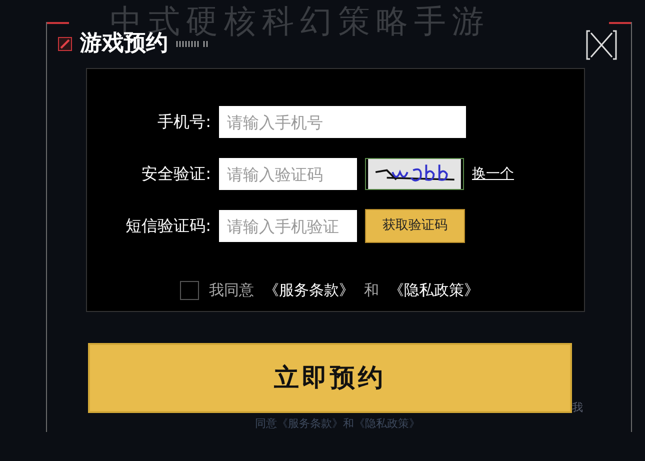 This screenshot has width=645, height=461. What do you see at coordinates (337, 424) in the screenshot?
I see `background-text: 同意《服务条款》和《隐私政策》` at bounding box center [337, 424].